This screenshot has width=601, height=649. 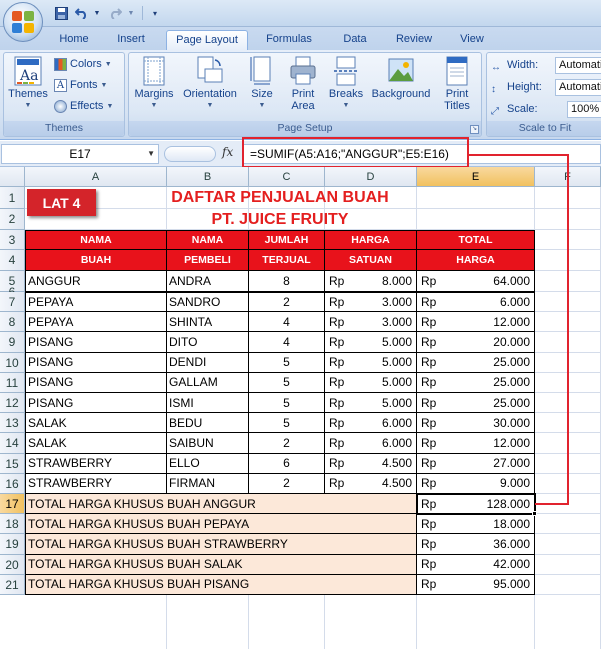 I want to click on row-header-2: 2, so click(x=12, y=219).